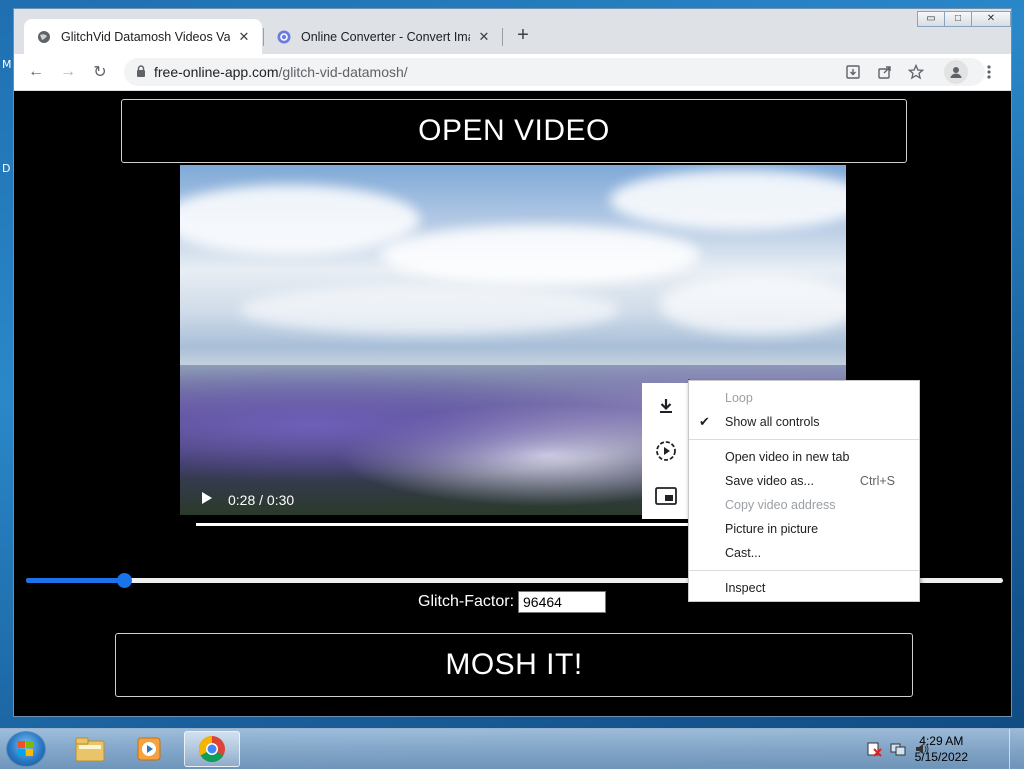  What do you see at coordinates (787, 457) in the screenshot?
I see `menu-item-label: Open video in new tab` at bounding box center [787, 457].